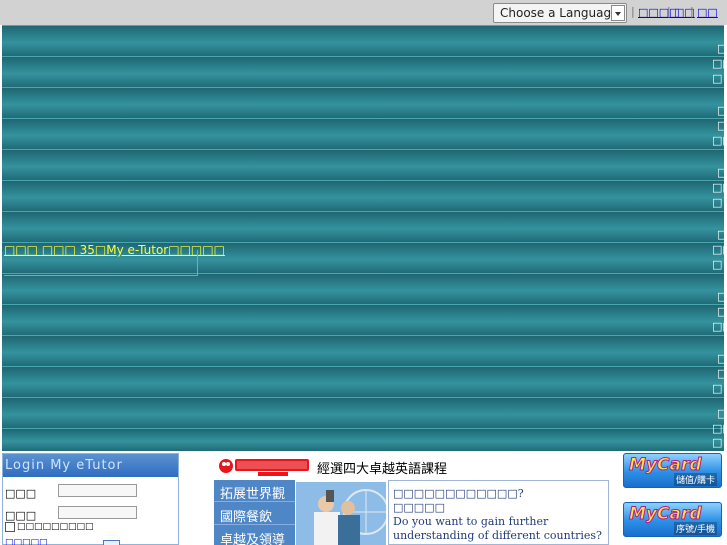 Image resolution: width=727 pixels, height=545 pixels. I want to click on marquee-frame, so click(101, 263).